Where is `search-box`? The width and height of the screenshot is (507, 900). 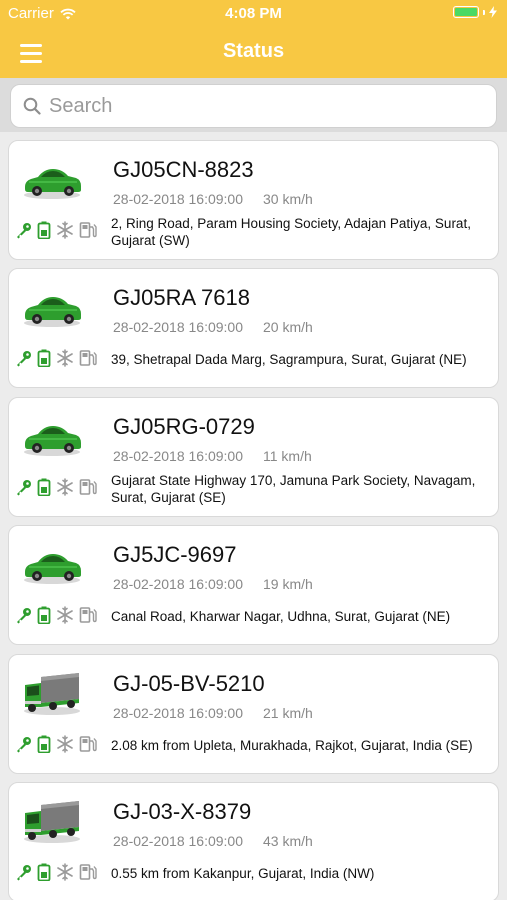 search-box is located at coordinates (253, 106).